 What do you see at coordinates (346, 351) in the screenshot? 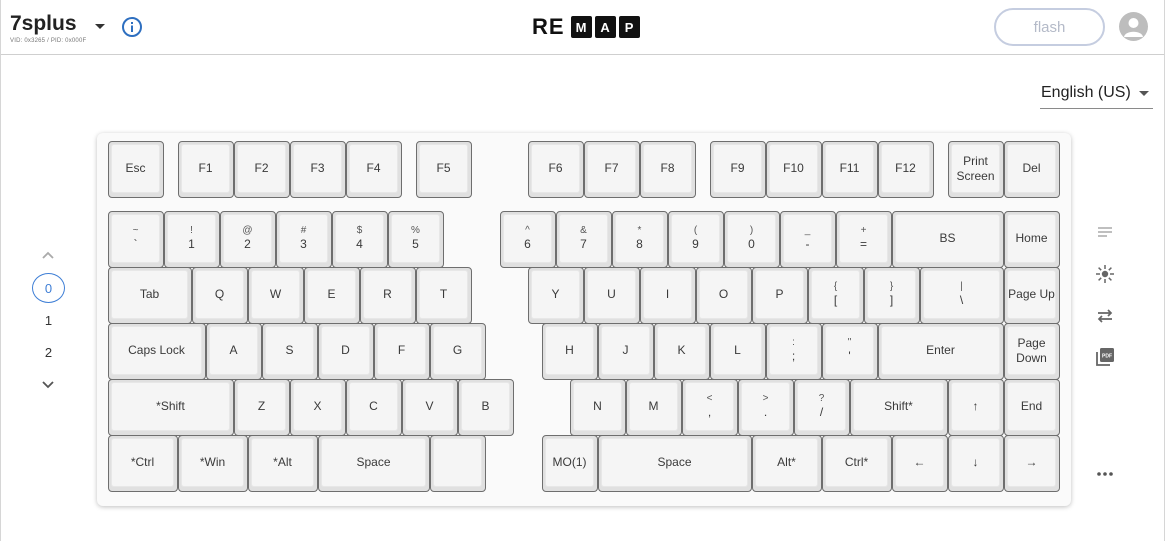
I see `key: D` at bounding box center [346, 351].